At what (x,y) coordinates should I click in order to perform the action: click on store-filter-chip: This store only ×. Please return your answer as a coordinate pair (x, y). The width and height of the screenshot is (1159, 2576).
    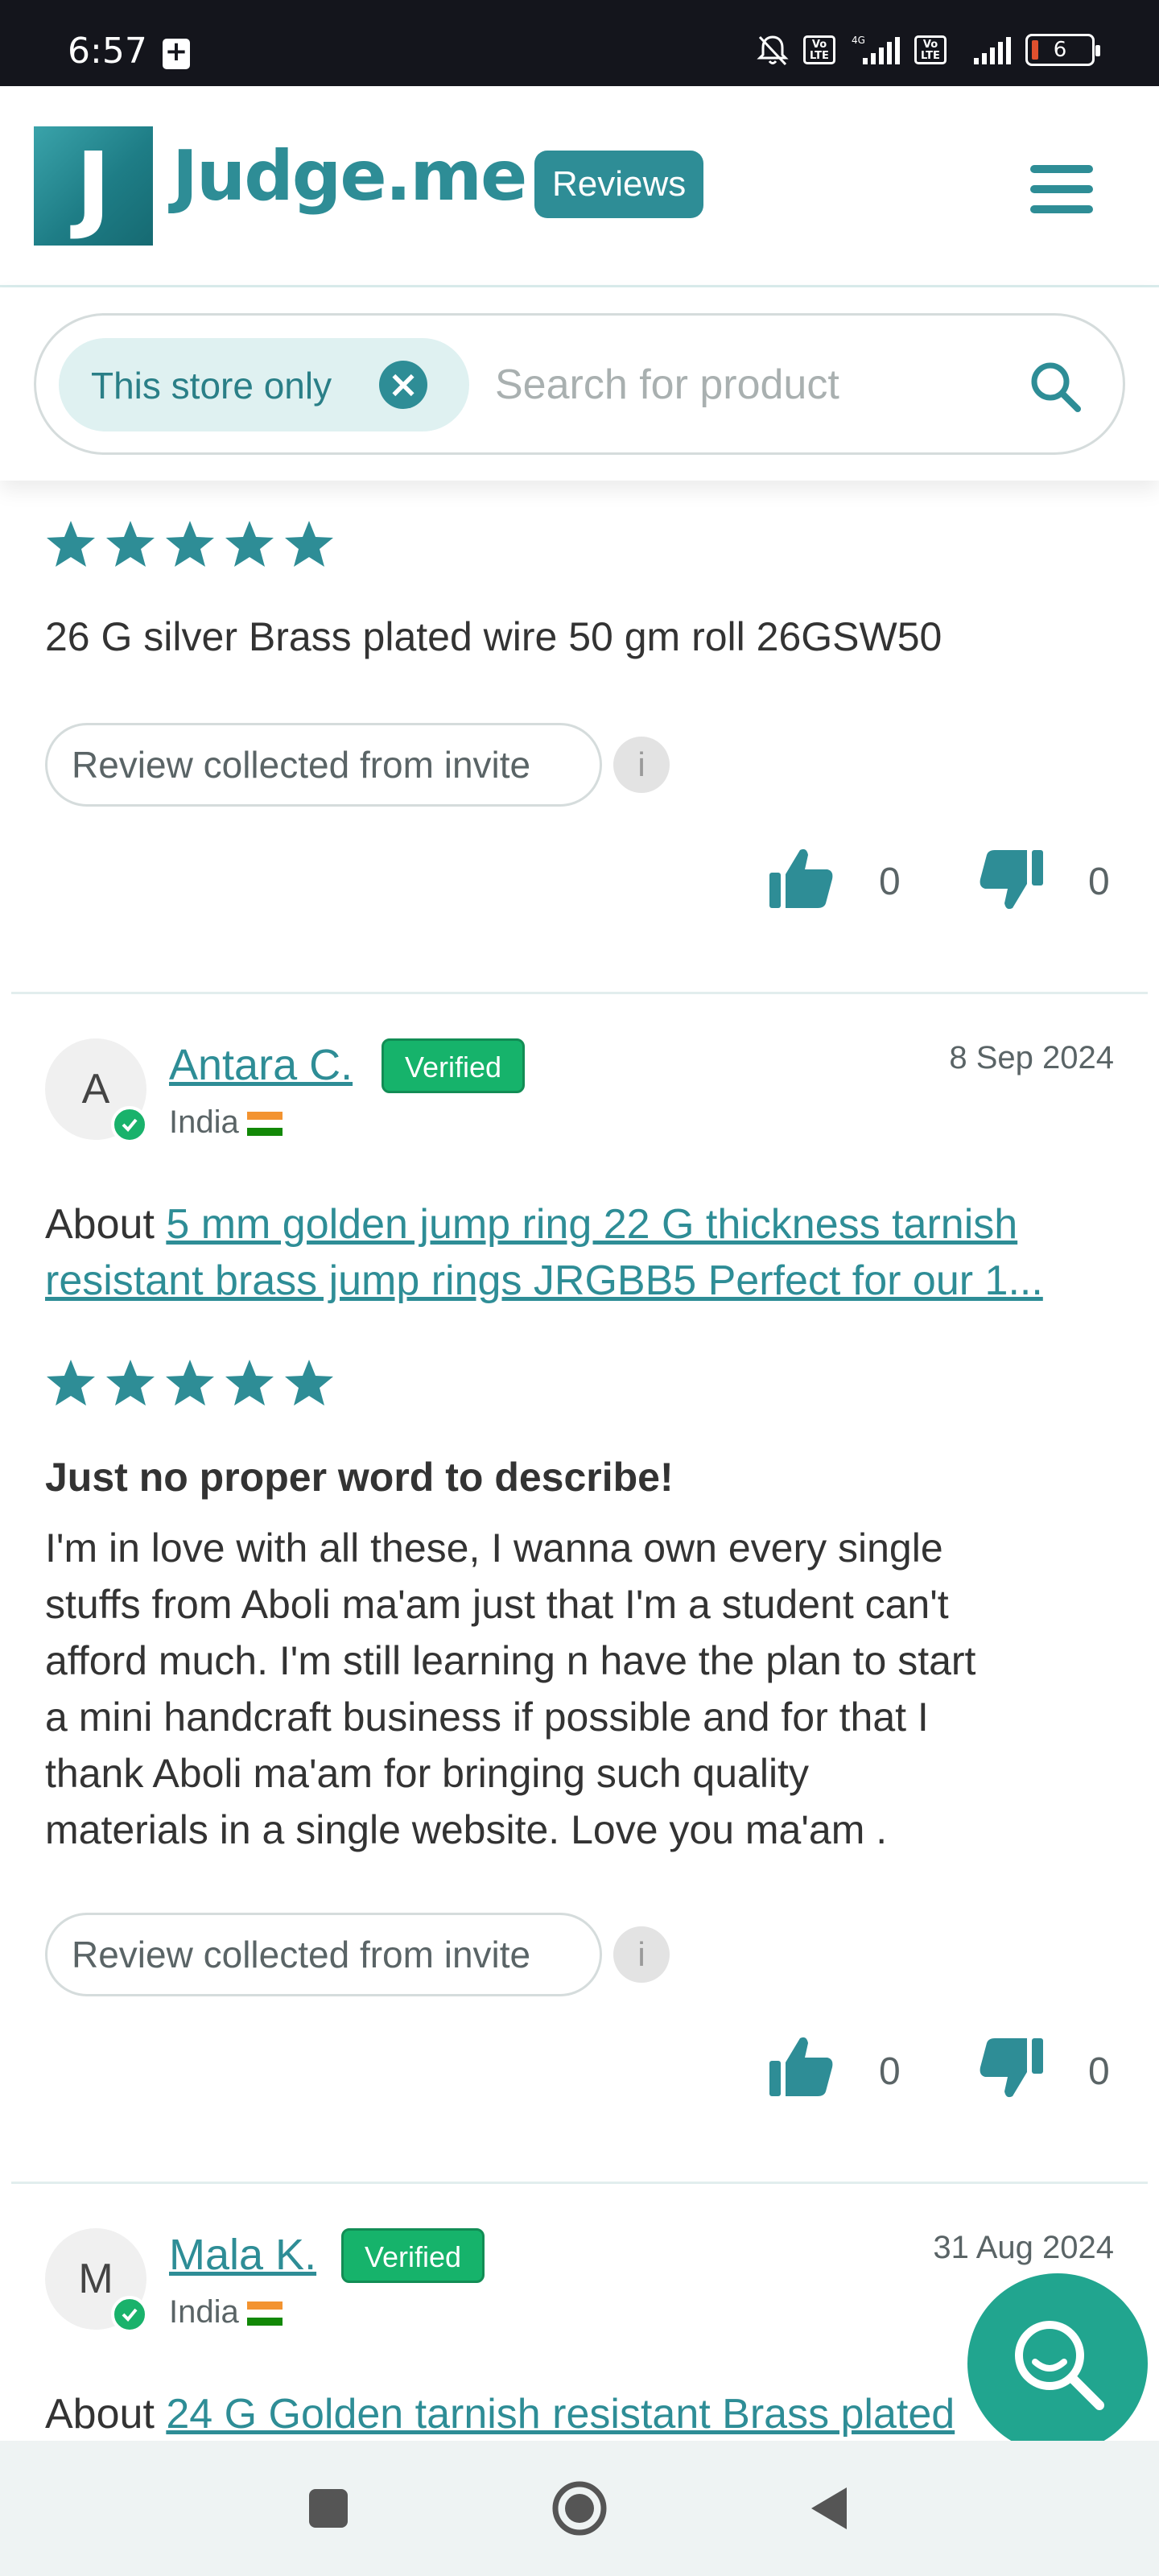
    Looking at the image, I should click on (264, 384).